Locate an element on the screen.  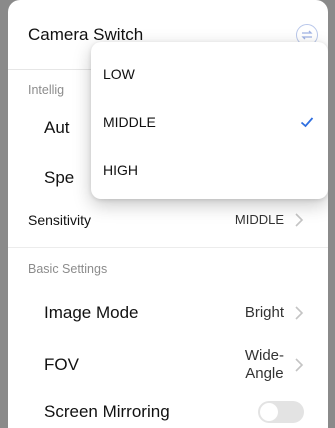
dropdown-option-low: LOW is located at coordinates (209, 74).